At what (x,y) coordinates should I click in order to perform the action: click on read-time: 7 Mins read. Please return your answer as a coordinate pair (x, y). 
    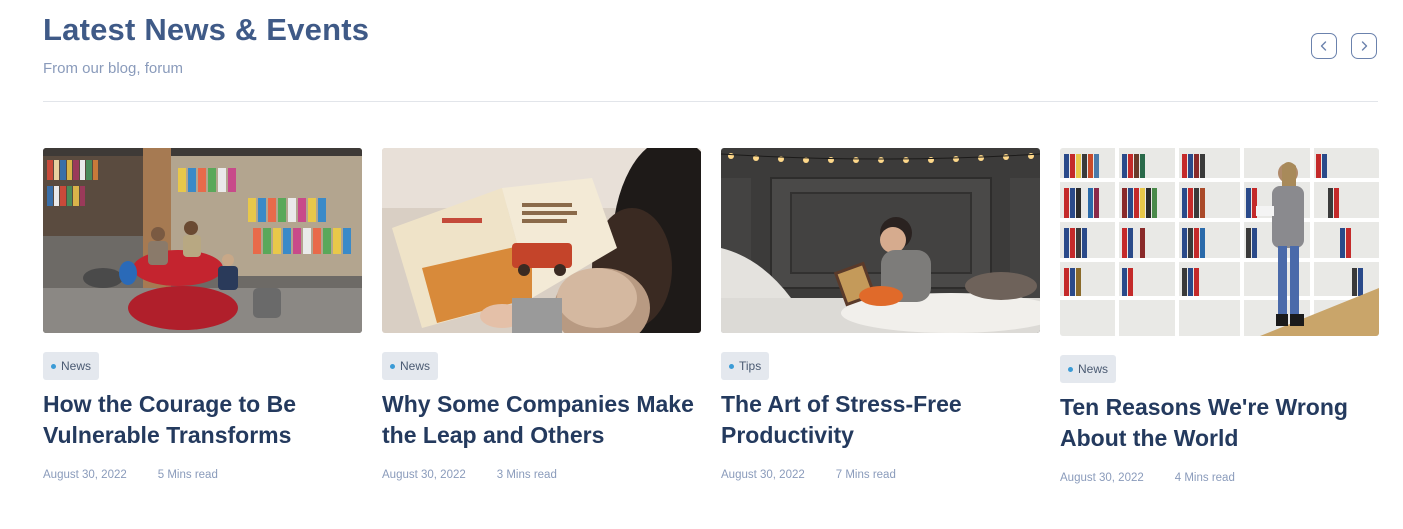
    Looking at the image, I should click on (865, 475).